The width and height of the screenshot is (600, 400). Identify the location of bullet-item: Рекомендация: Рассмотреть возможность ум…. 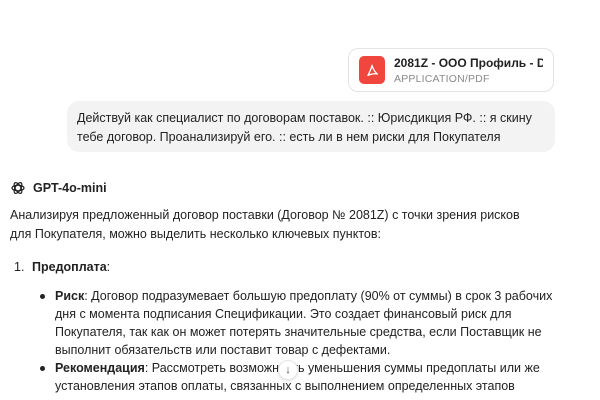
(303, 379).